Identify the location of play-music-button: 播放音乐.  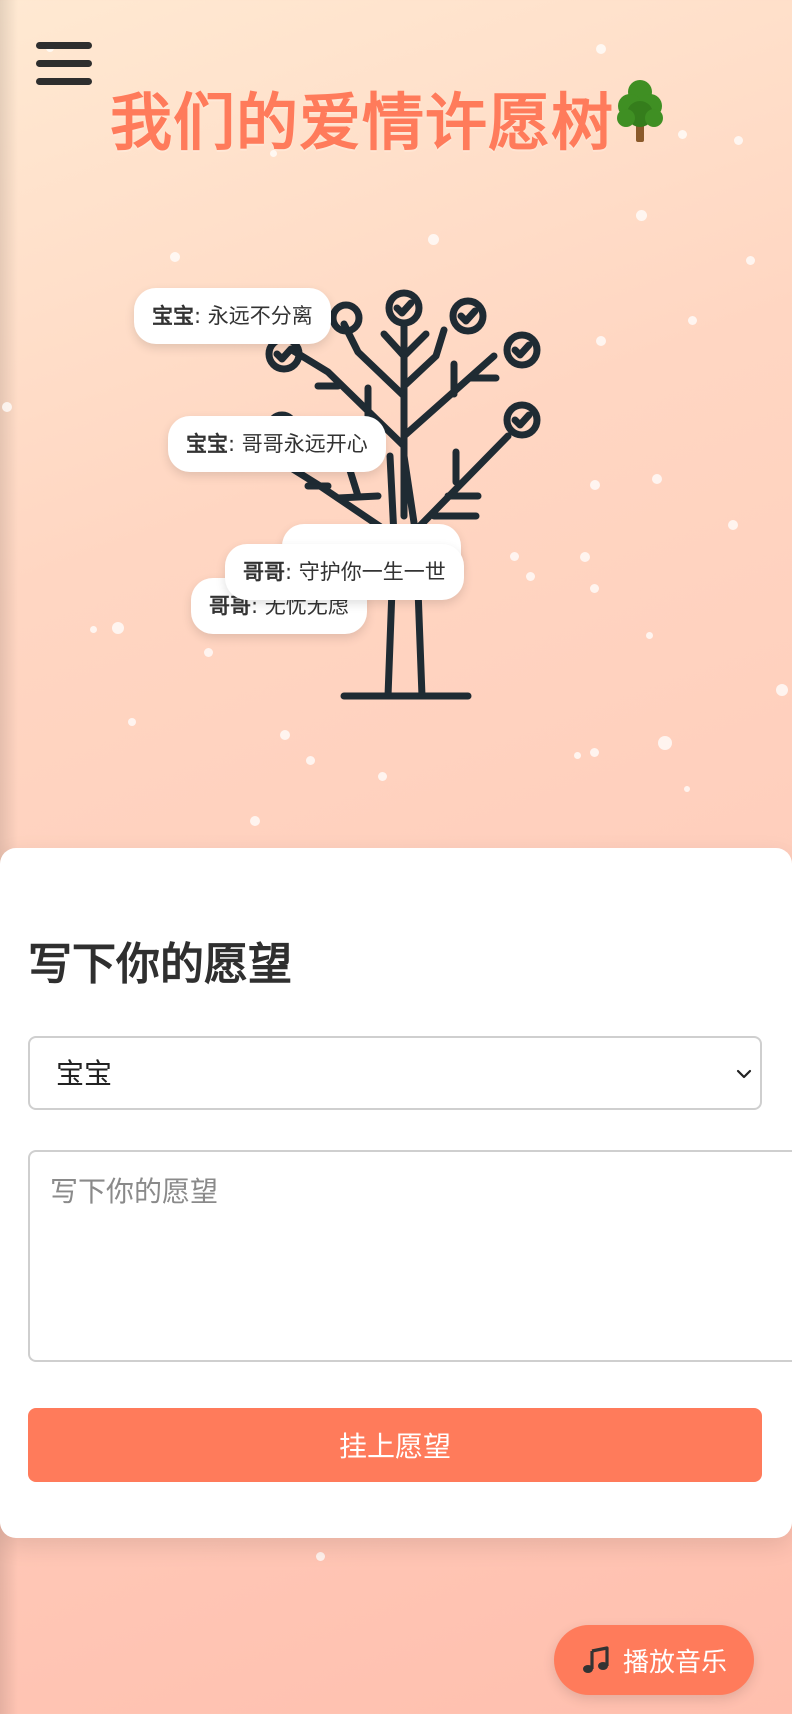
(654, 1660).